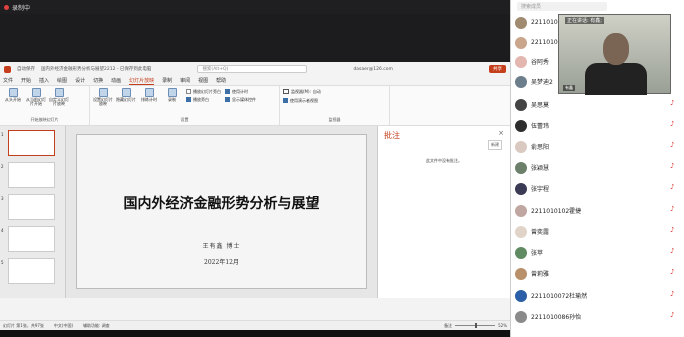  What do you see at coordinates (221, 246) in the screenshot?
I see `slide-author: 王有鑫 博士` at bounding box center [221, 246].